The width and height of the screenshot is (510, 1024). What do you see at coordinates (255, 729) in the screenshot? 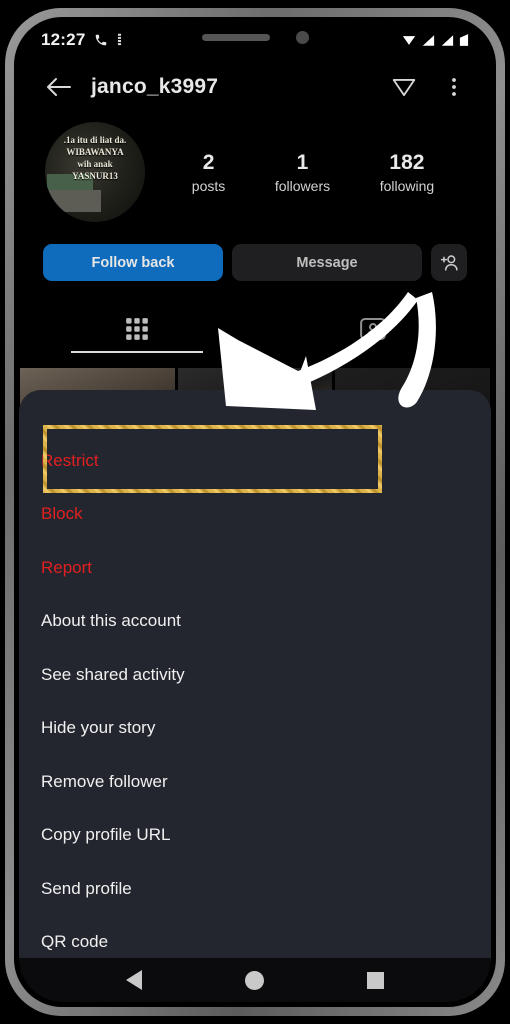
I see `menu-item-hide-your-story: Hide your story` at bounding box center [255, 729].